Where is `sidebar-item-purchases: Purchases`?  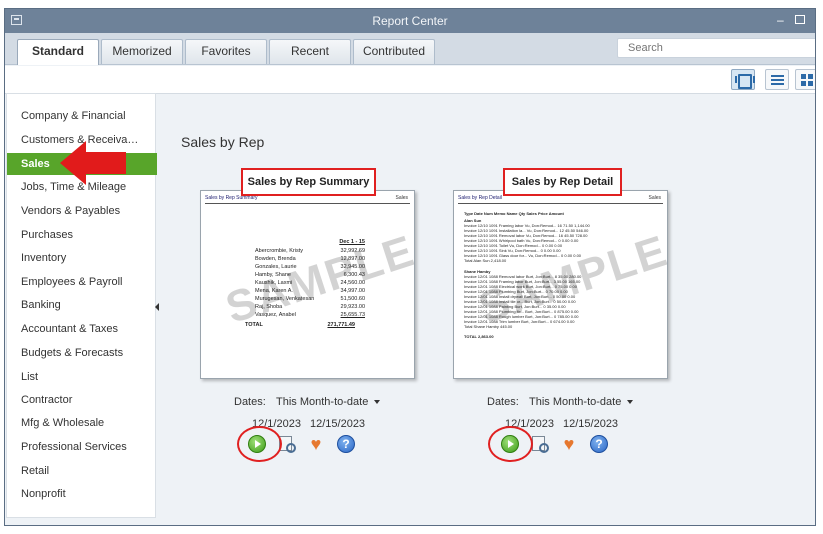
sidebar-item-purchases: Purchases is located at coordinates (82, 235).